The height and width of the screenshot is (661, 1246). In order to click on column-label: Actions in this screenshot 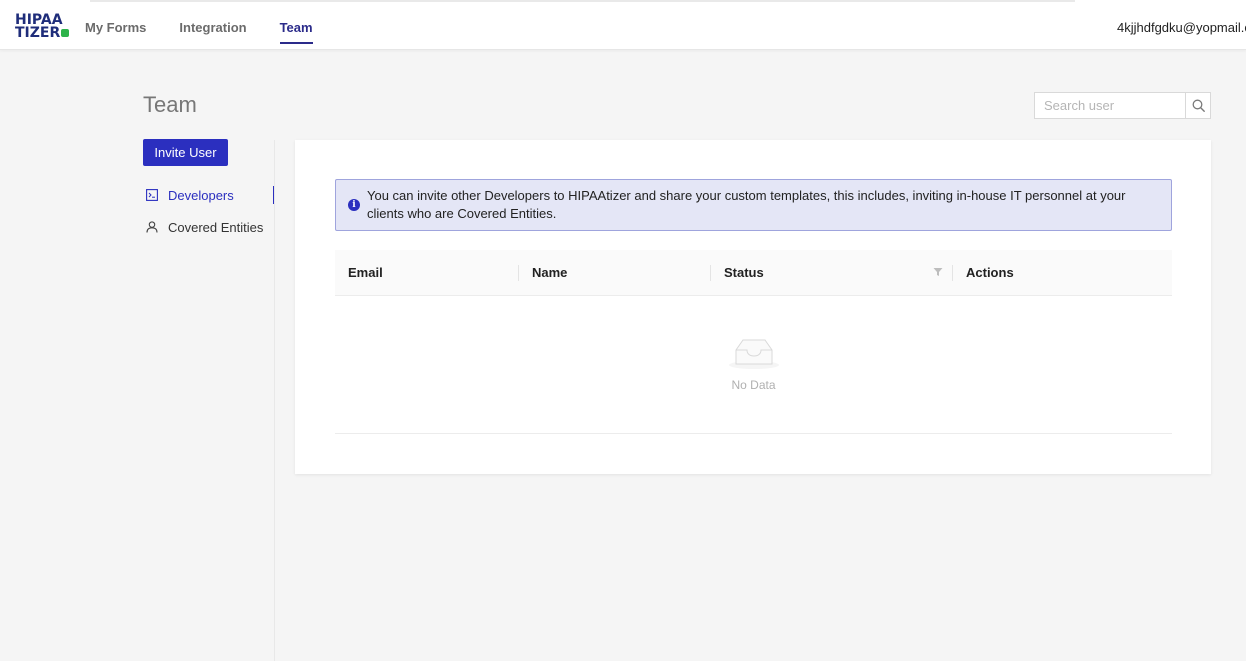, I will do `click(990, 272)`.